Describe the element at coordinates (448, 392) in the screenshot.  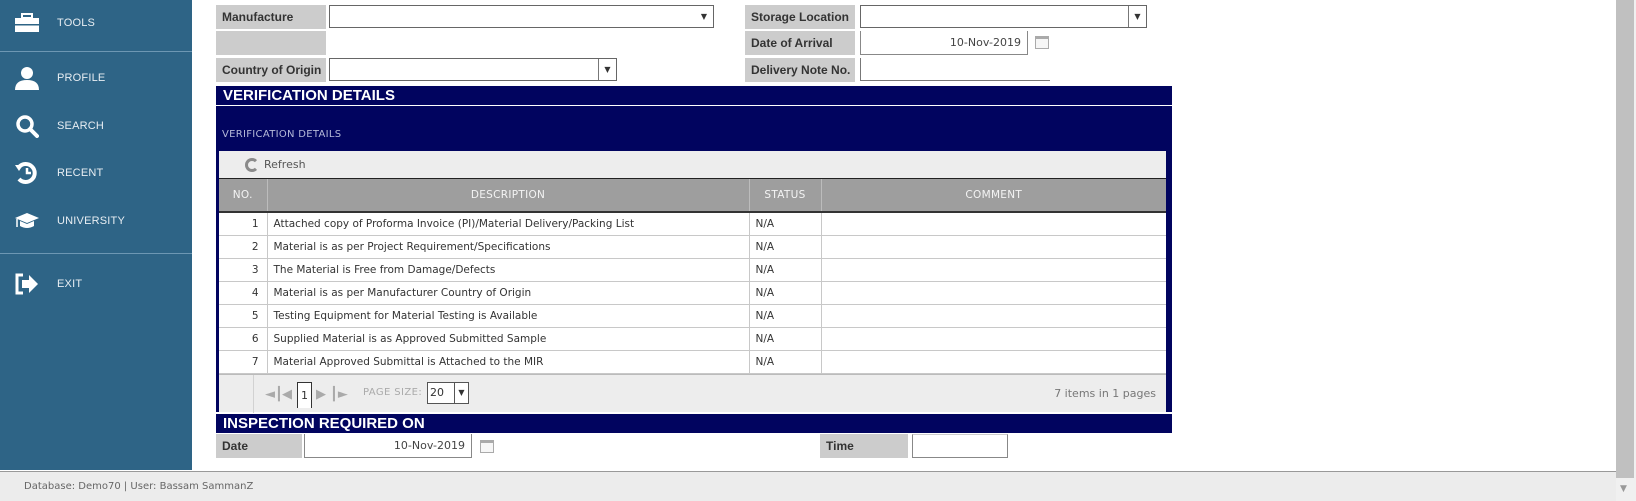
I see `page-size-select: 20 ▼` at that location.